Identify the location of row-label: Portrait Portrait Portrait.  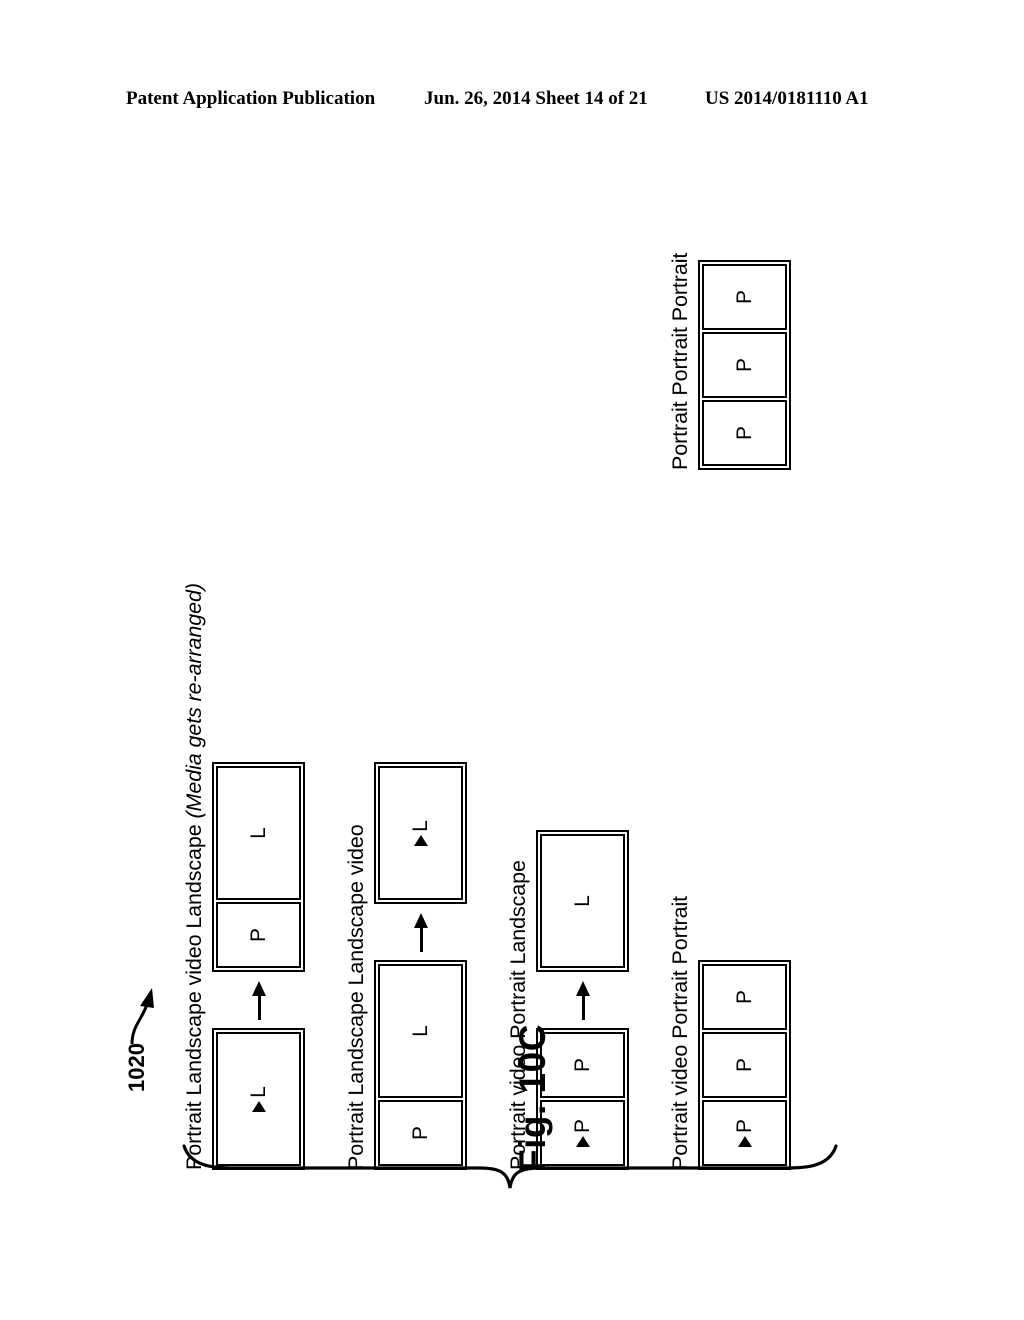
(680, 361).